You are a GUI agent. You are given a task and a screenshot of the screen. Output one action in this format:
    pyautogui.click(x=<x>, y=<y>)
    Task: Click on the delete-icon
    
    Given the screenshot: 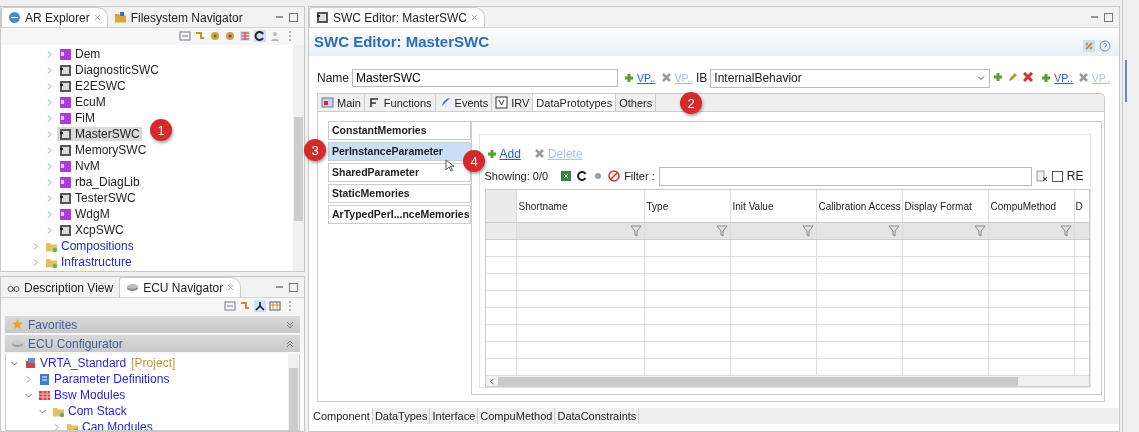 What is the action you would take?
    pyautogui.click(x=1029, y=78)
    